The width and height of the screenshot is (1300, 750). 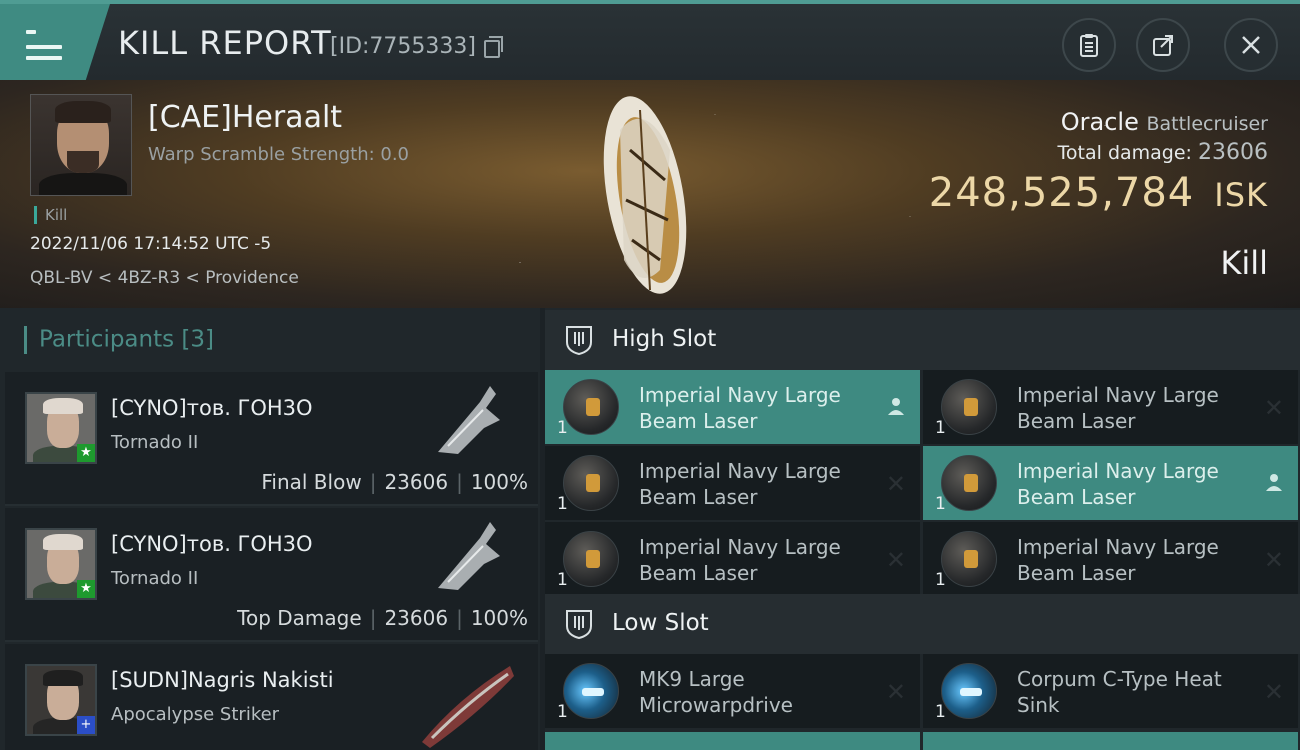 I want to click on victim-ship: Oracle Battlecruiser, so click(x=1164, y=122).